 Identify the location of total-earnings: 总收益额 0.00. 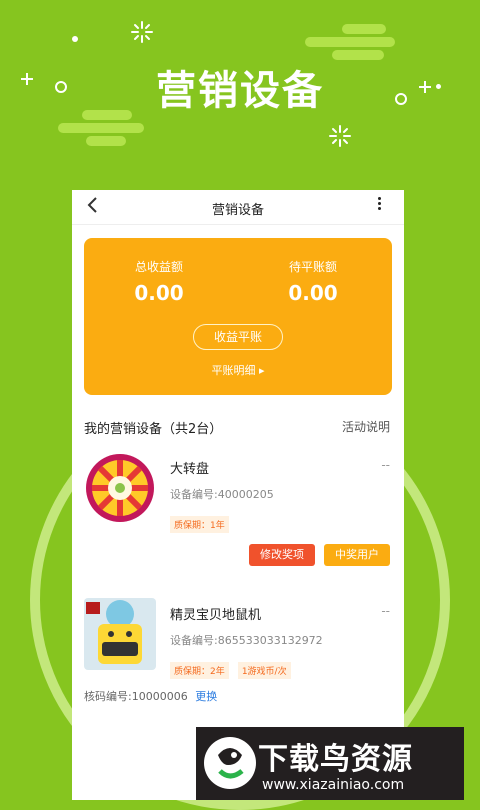
(159, 281).